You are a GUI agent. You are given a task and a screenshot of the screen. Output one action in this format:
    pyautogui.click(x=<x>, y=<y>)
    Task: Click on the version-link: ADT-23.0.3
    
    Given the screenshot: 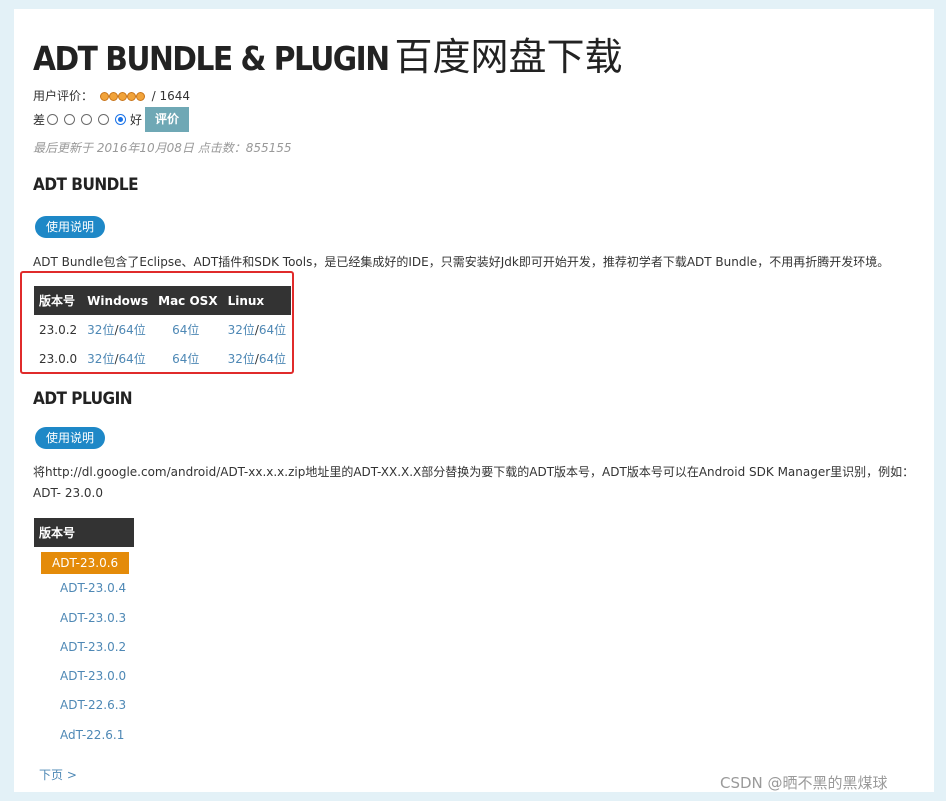 What is the action you would take?
    pyautogui.click(x=83, y=618)
    